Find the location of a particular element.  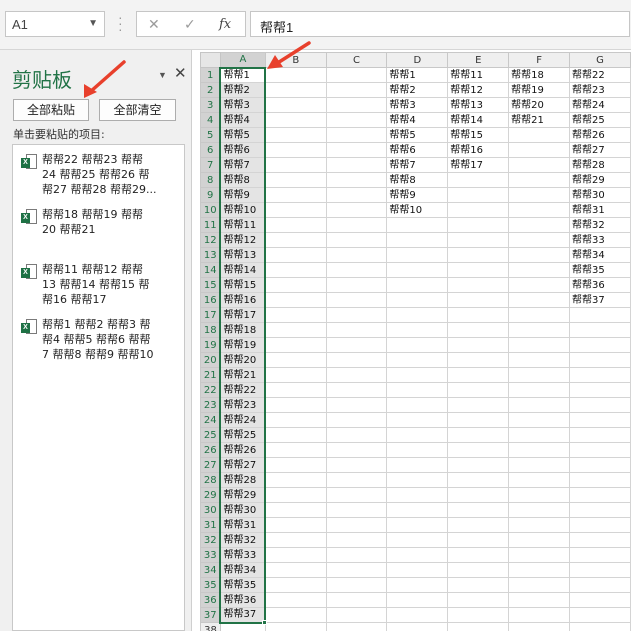

cell-b3 is located at coordinates (295, 105).